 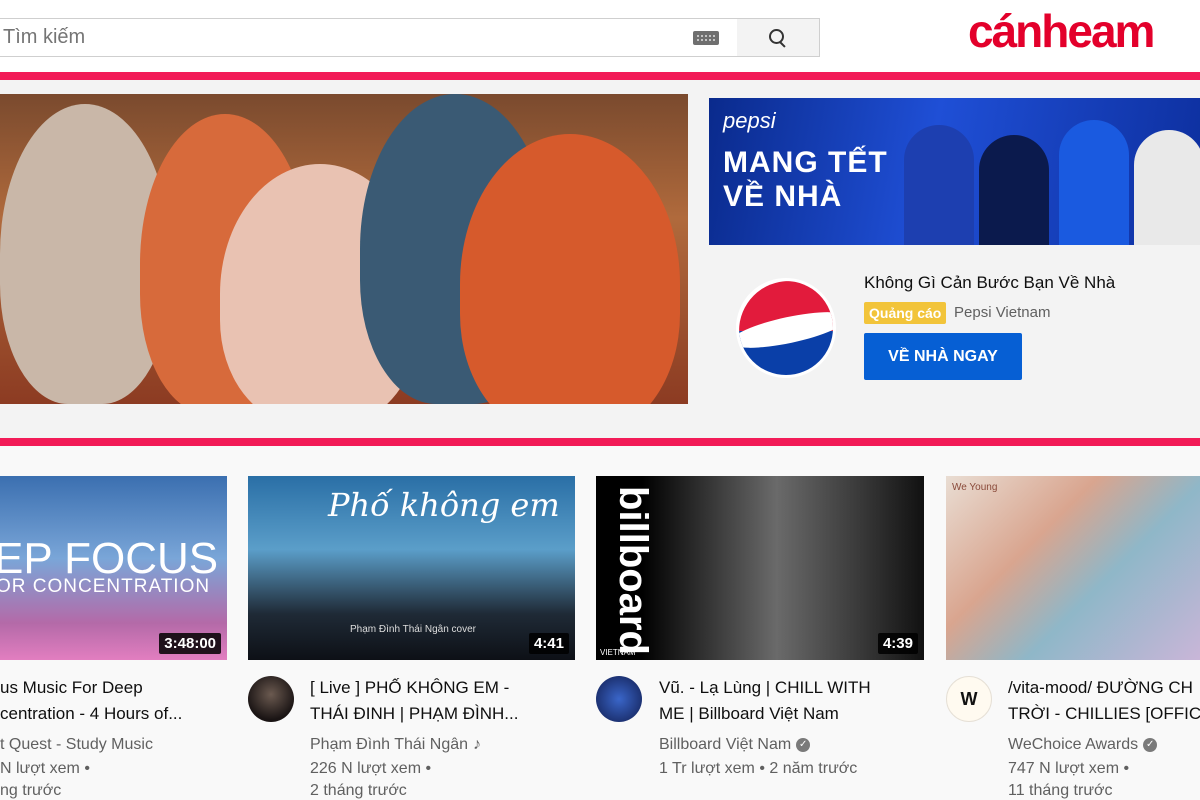 I want to click on thumbnail-subtext: OR CONCENTRATION, so click(x=105, y=586).